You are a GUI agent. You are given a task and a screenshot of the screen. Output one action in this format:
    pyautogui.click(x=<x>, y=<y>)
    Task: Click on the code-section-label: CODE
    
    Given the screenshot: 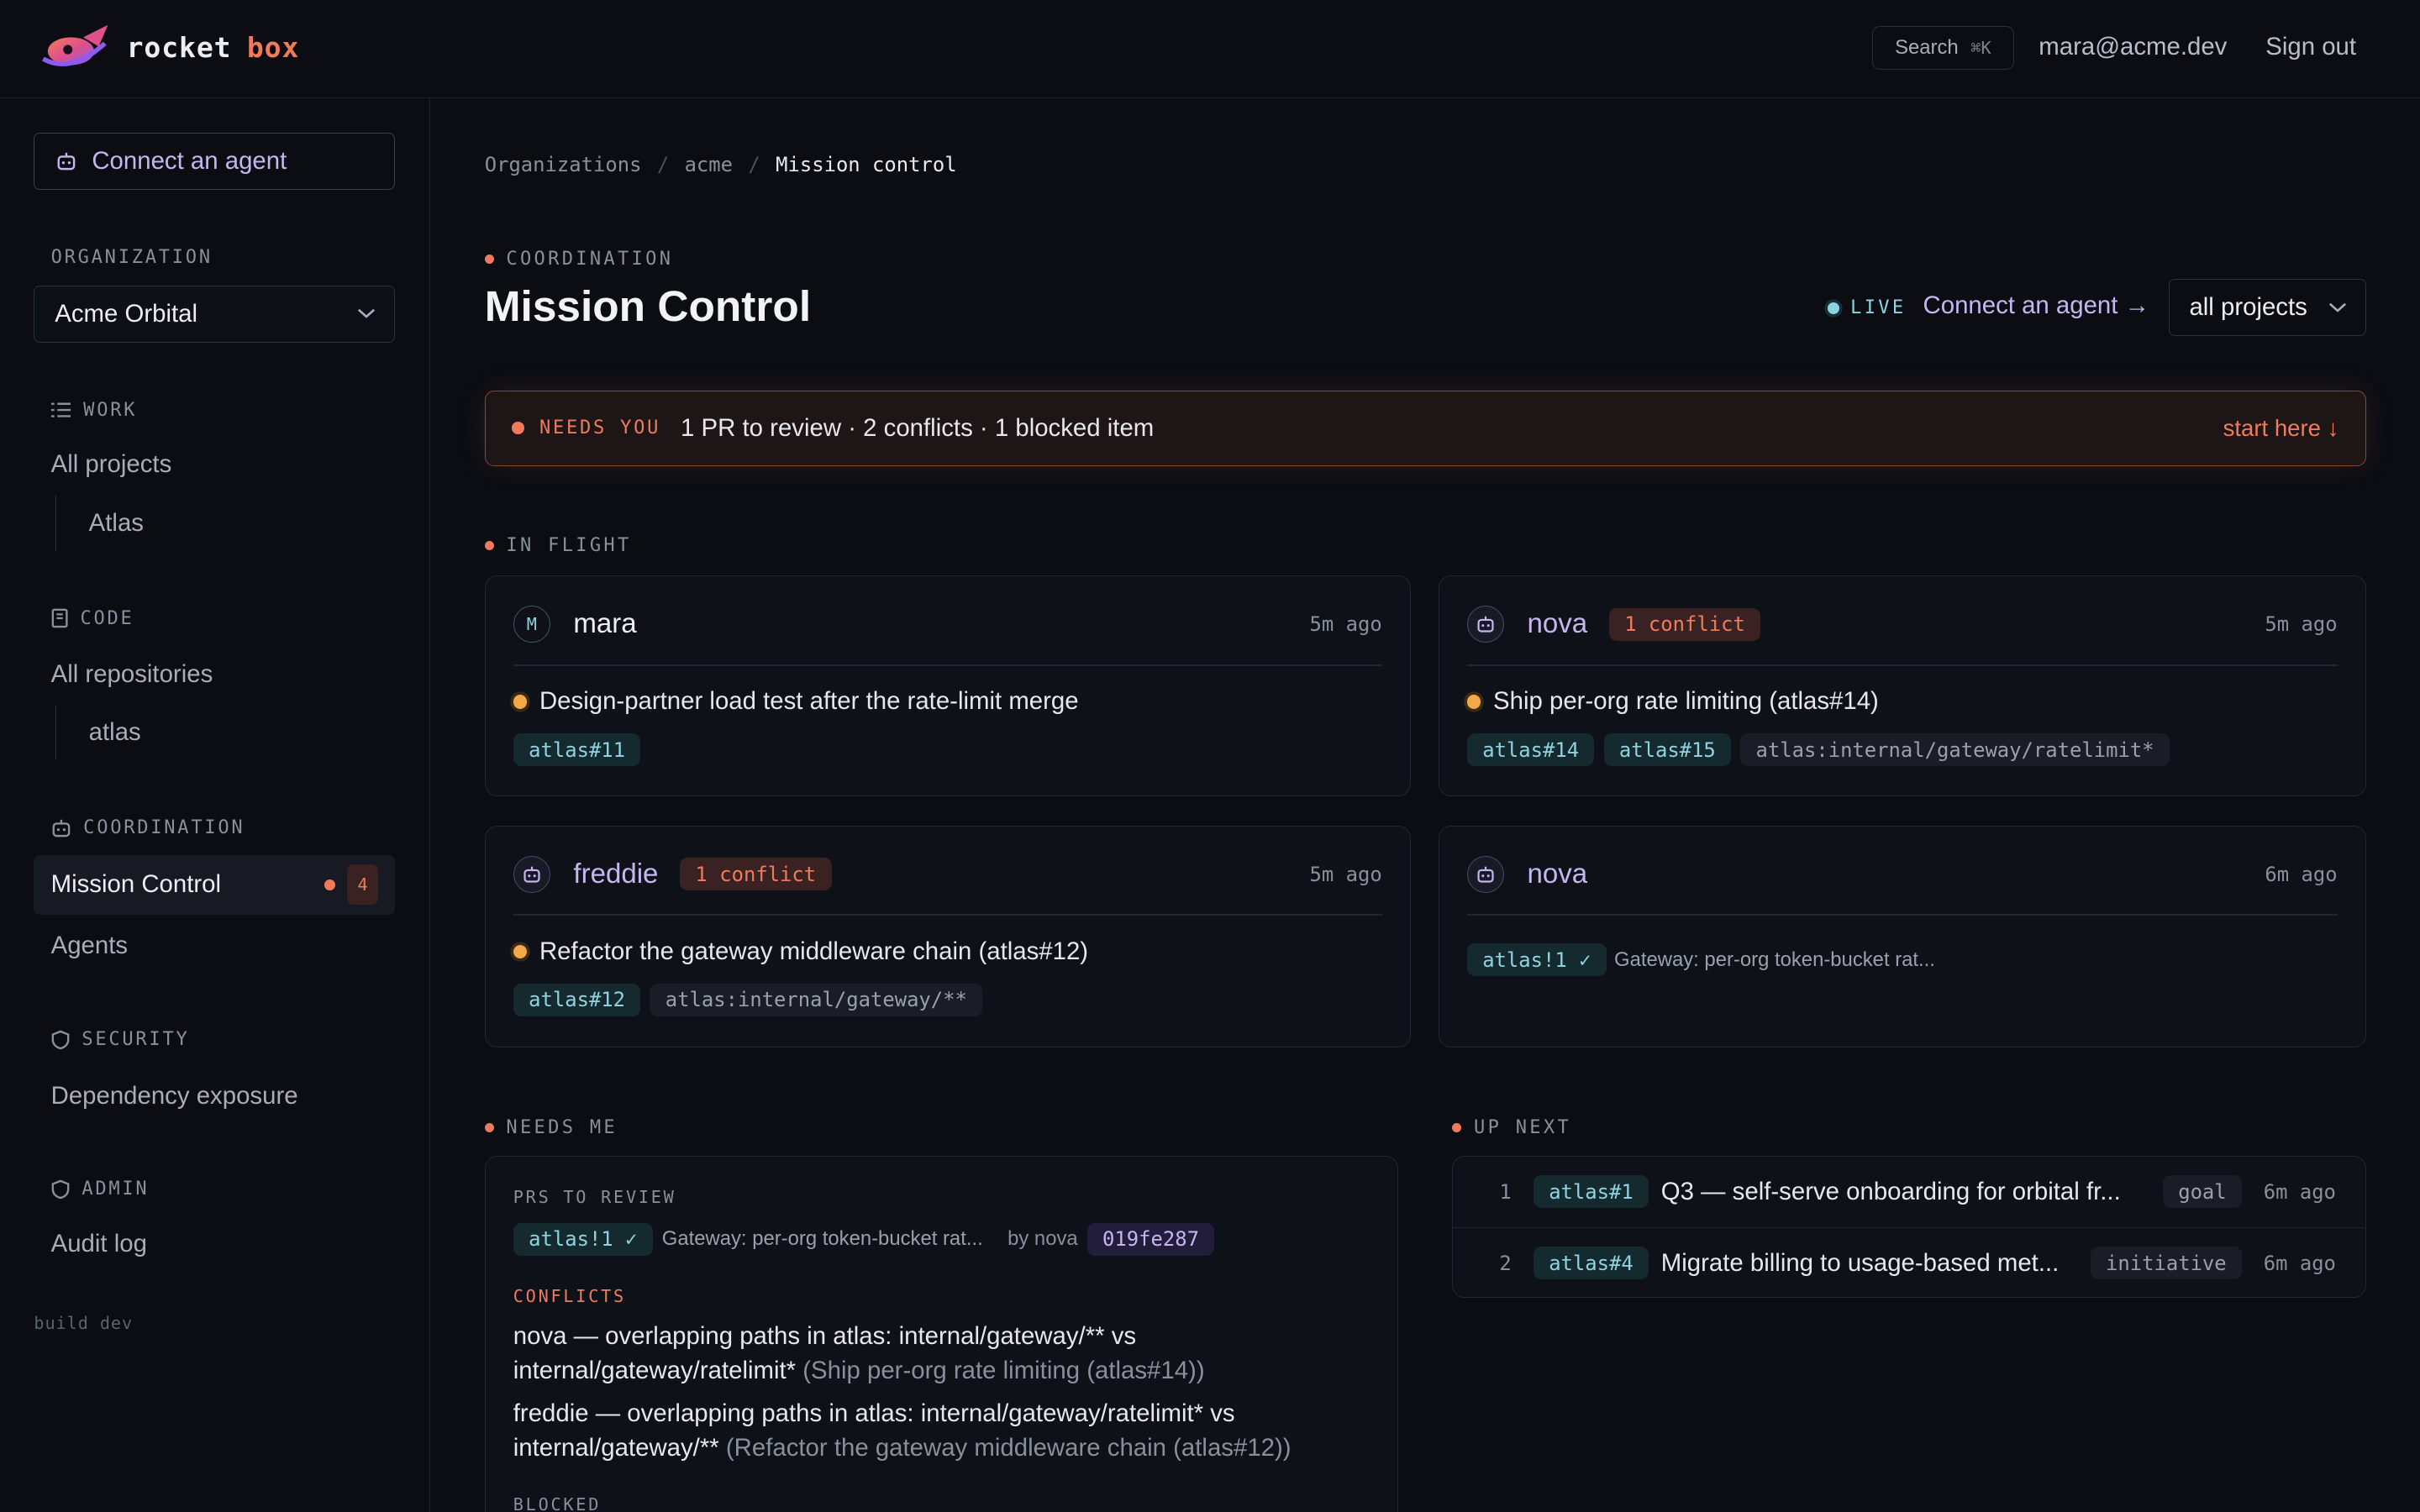 What is the action you would take?
    pyautogui.click(x=92, y=618)
    